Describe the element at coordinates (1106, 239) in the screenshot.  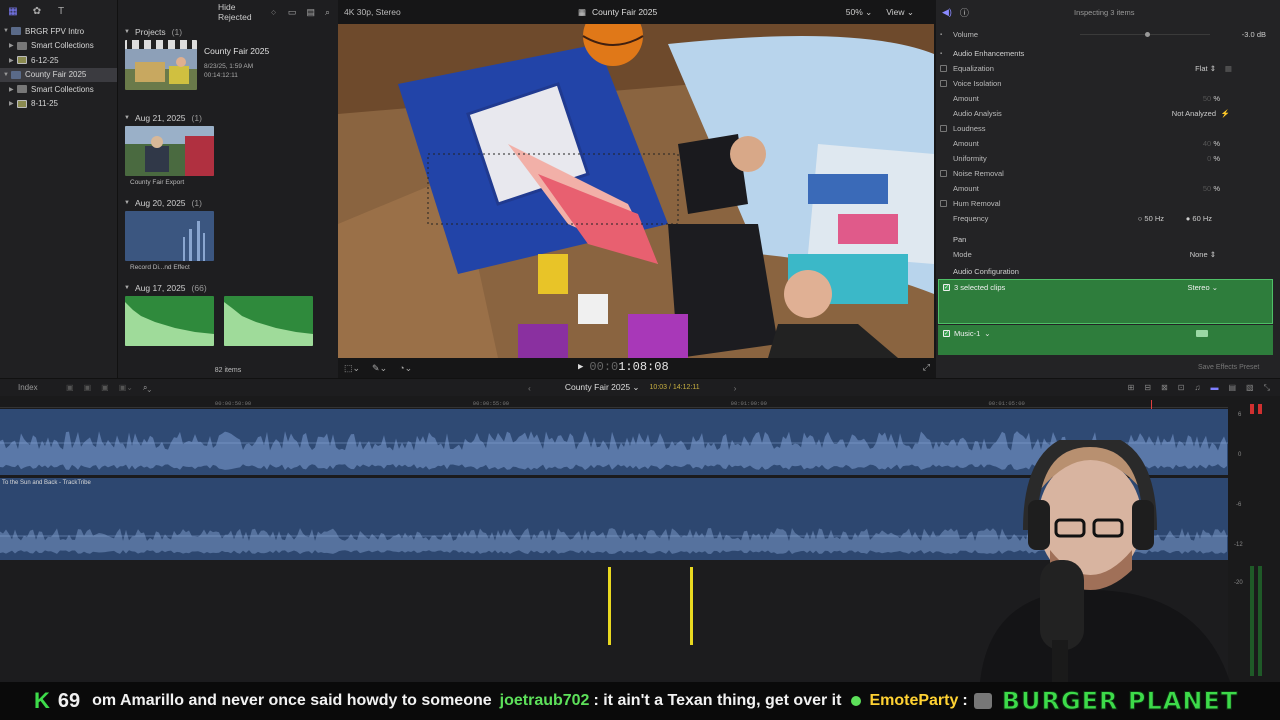
I see `pan-header: Pan` at that location.